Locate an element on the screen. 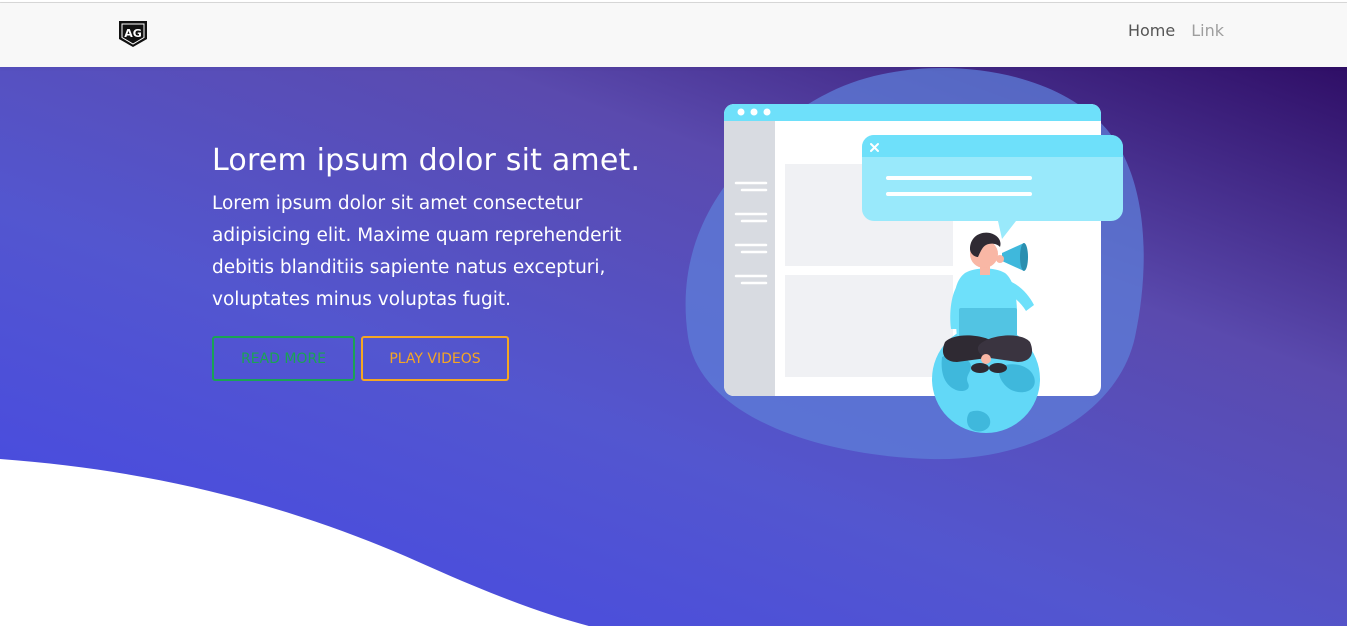  brand-logo: AG is located at coordinates (133, 34).